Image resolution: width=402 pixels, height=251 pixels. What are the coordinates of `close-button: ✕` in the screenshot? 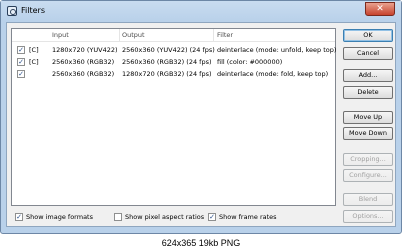 It's located at (380, 9).